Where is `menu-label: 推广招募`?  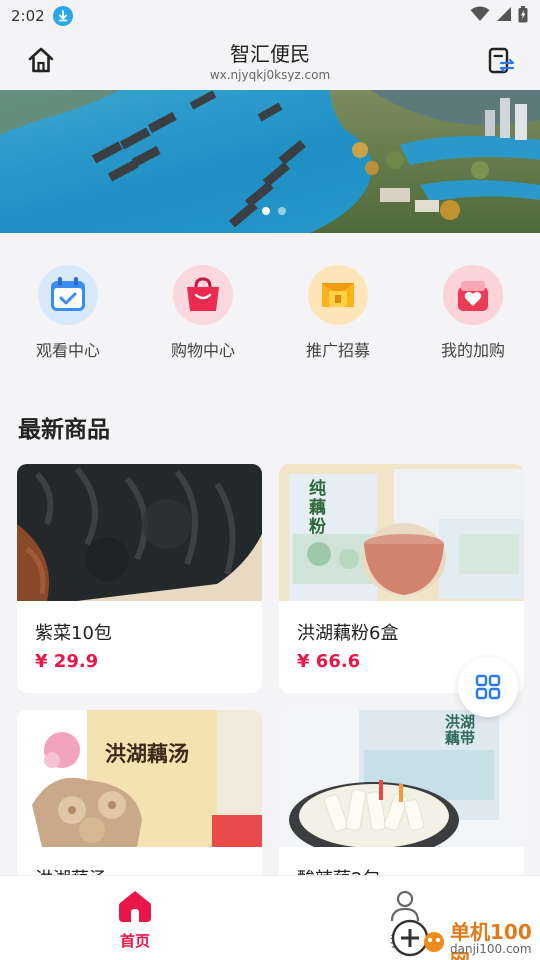 menu-label: 推广招募 is located at coordinates (337, 350).